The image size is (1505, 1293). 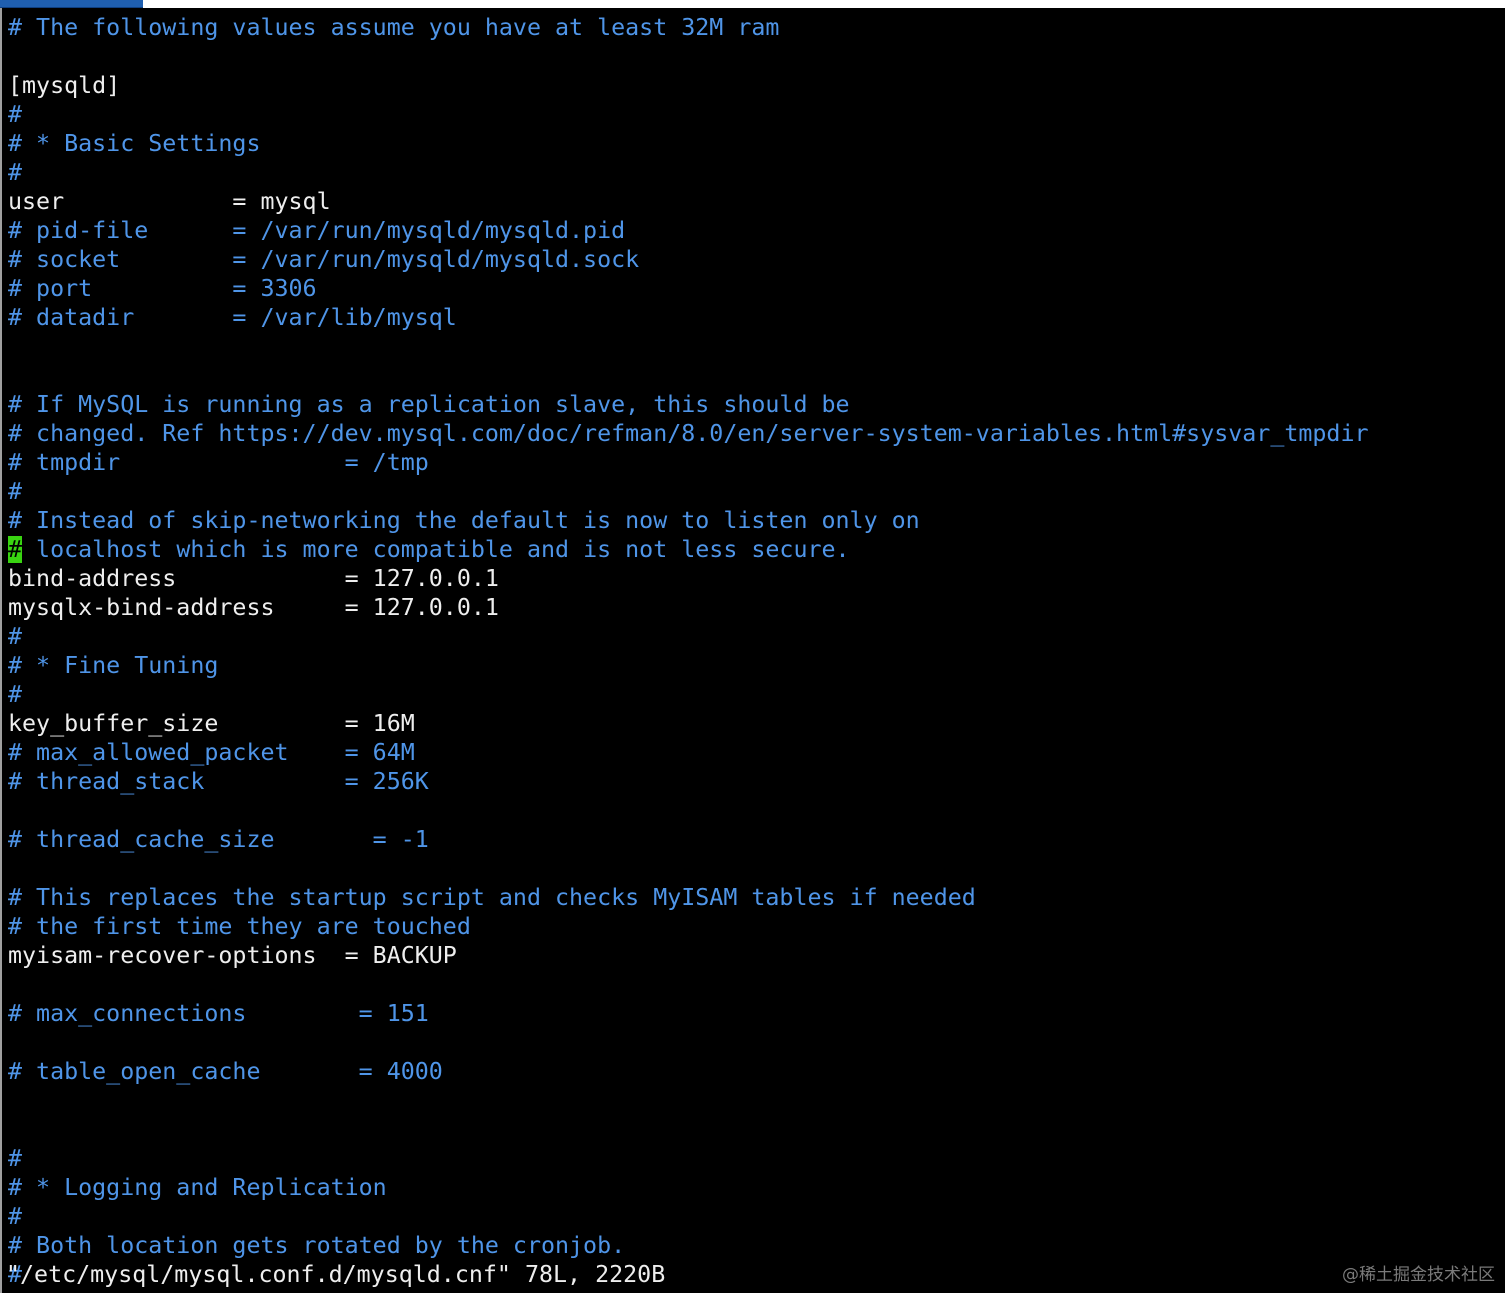 What do you see at coordinates (211, 752) in the screenshot?
I see `comment-line: # max_allowed_packet = 64M` at bounding box center [211, 752].